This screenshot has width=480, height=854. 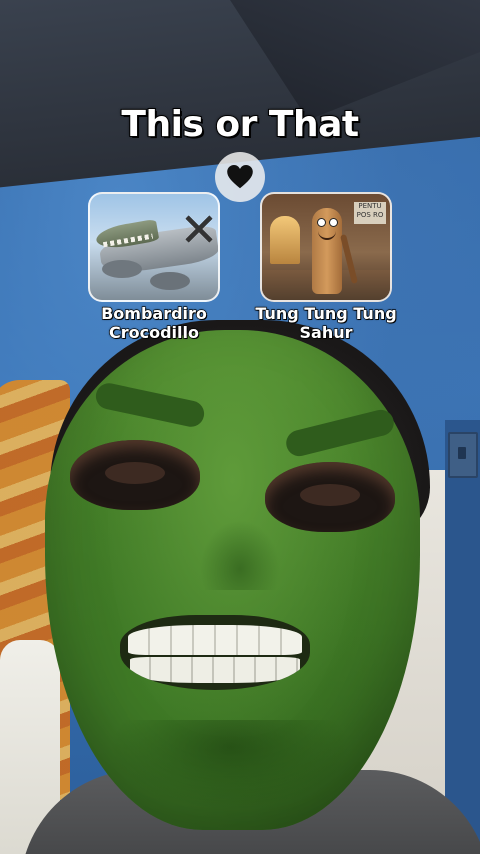 I want to click on tung-tung-tung-sahur-image: PENTU POS RO, so click(x=326, y=247).